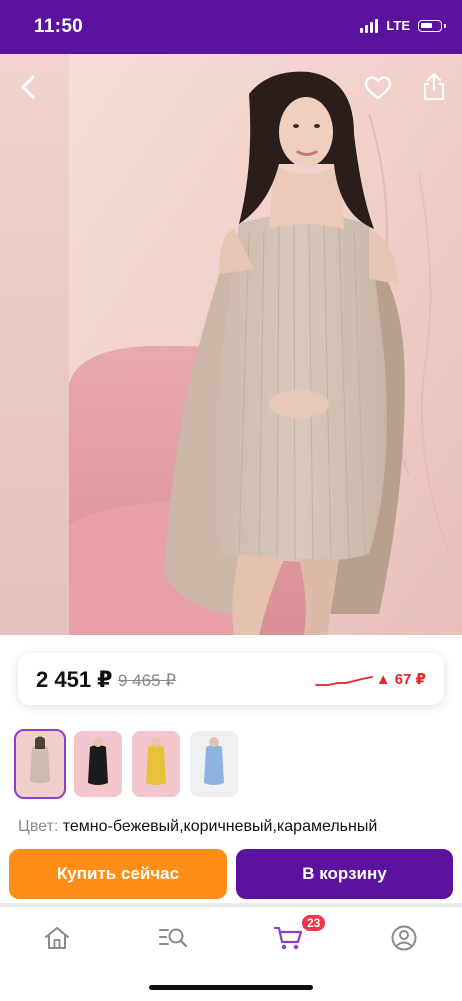  Describe the element at coordinates (34, 344) in the screenshot. I see `previous-photo` at that location.